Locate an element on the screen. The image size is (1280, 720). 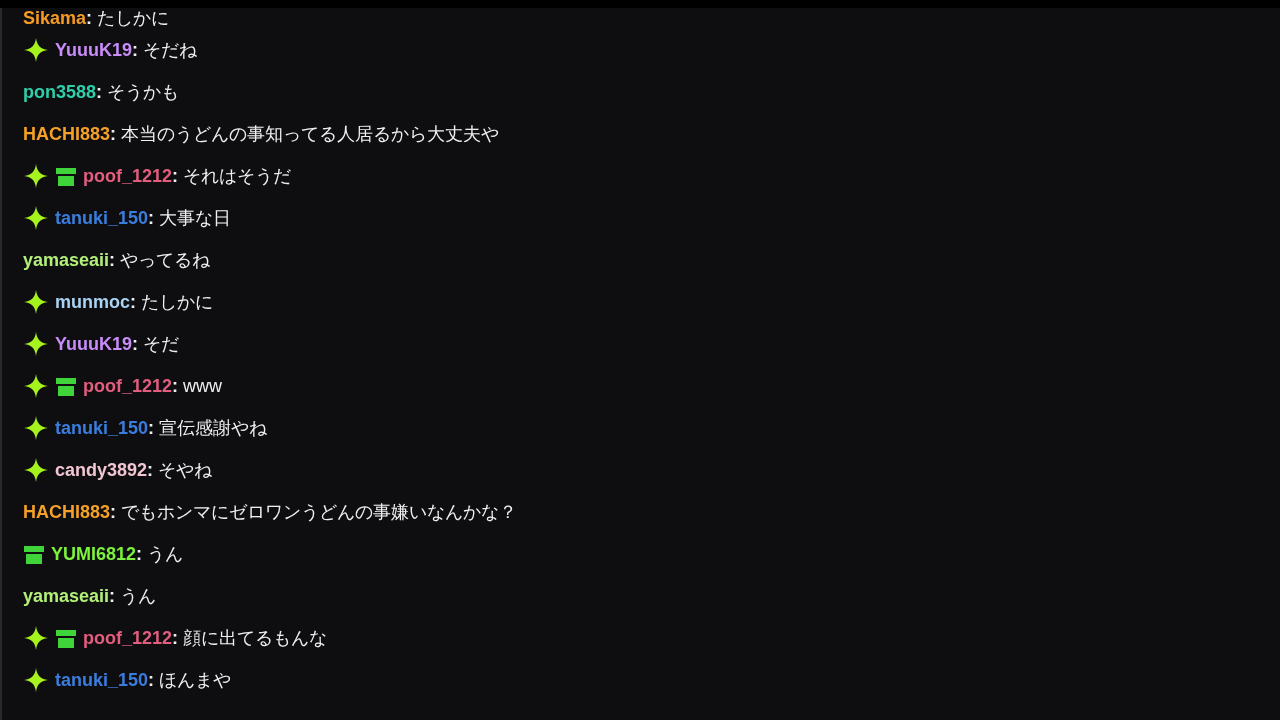
chat-message: candy3892: そやね is located at coordinates (134, 470).